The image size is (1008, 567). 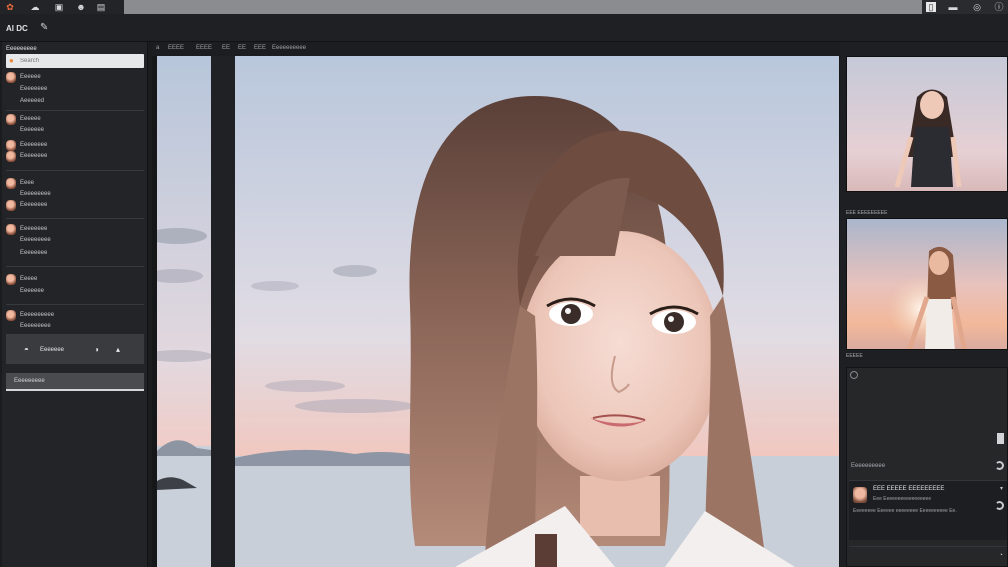 What do you see at coordinates (931, 7) in the screenshot?
I see `document-icon: ▯` at bounding box center [931, 7].